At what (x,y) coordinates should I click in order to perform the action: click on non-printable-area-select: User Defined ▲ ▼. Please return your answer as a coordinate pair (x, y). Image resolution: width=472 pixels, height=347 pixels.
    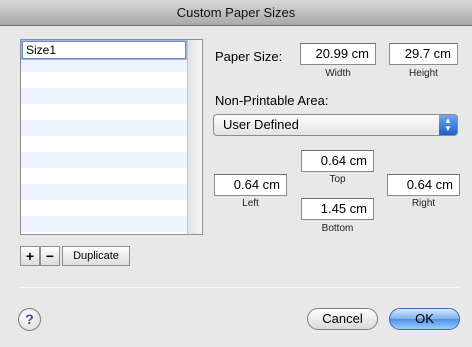
    Looking at the image, I should click on (335, 125).